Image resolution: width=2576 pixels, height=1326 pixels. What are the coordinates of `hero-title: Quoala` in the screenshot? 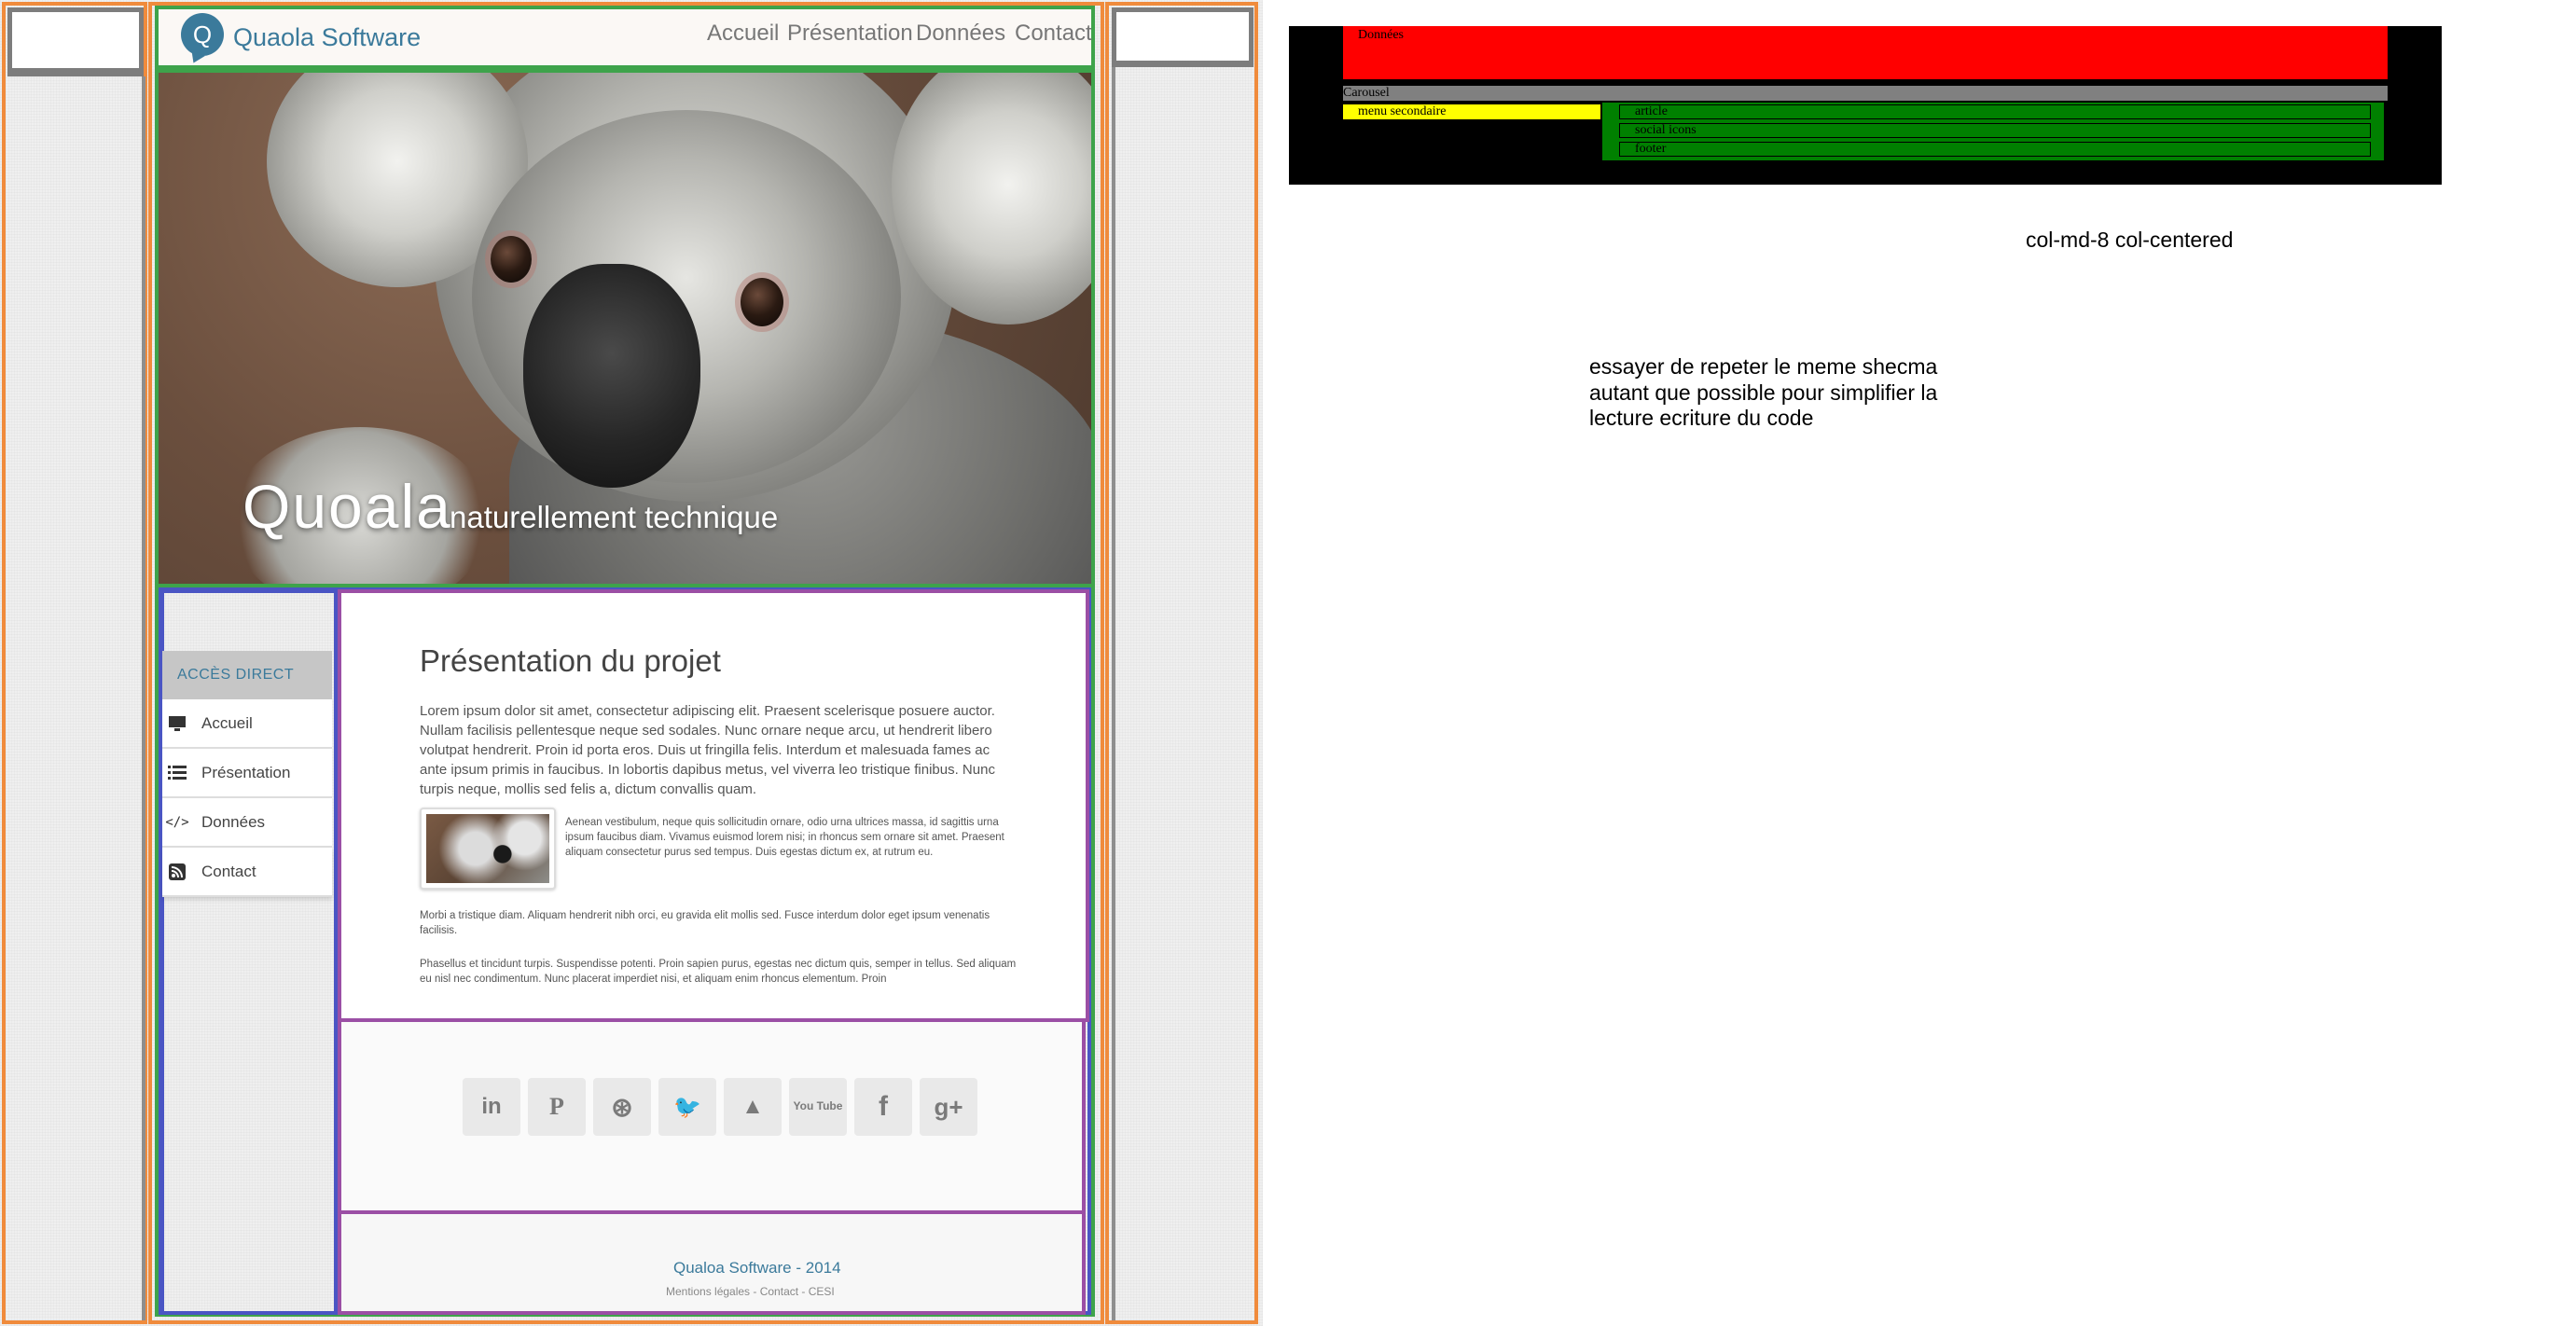 It's located at (347, 507).